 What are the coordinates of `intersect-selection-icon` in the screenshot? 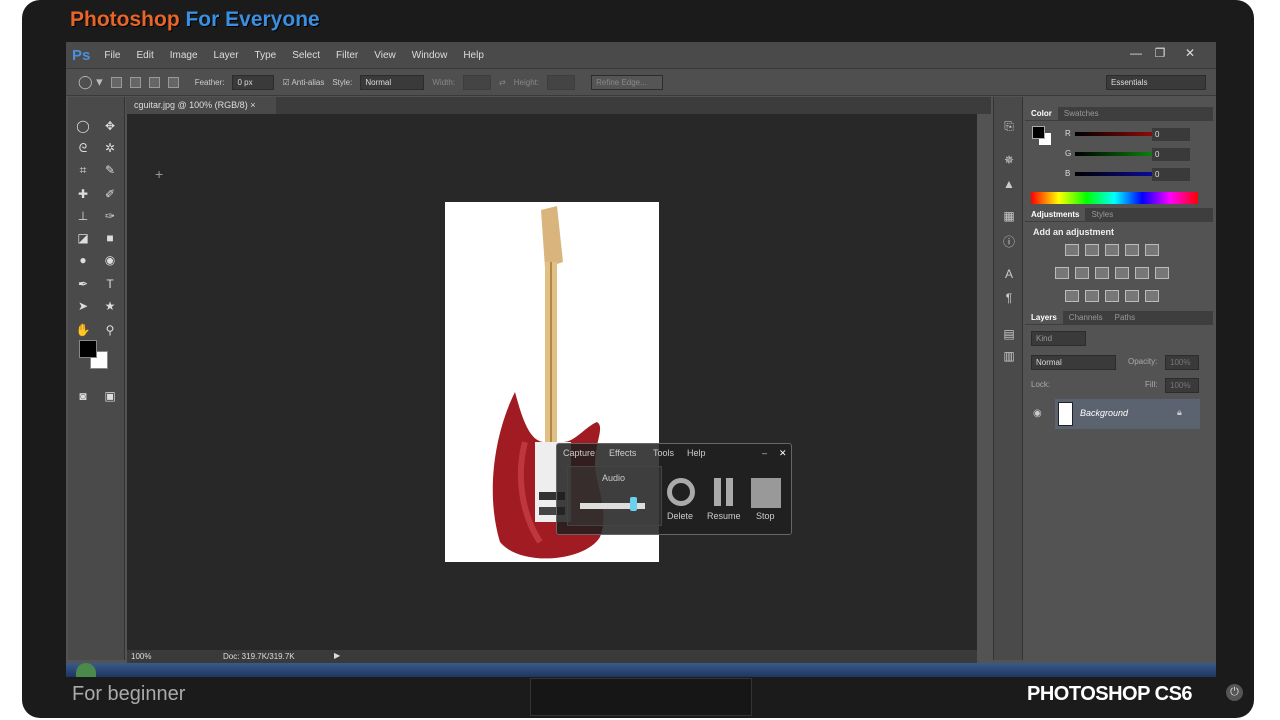 It's located at (173, 82).